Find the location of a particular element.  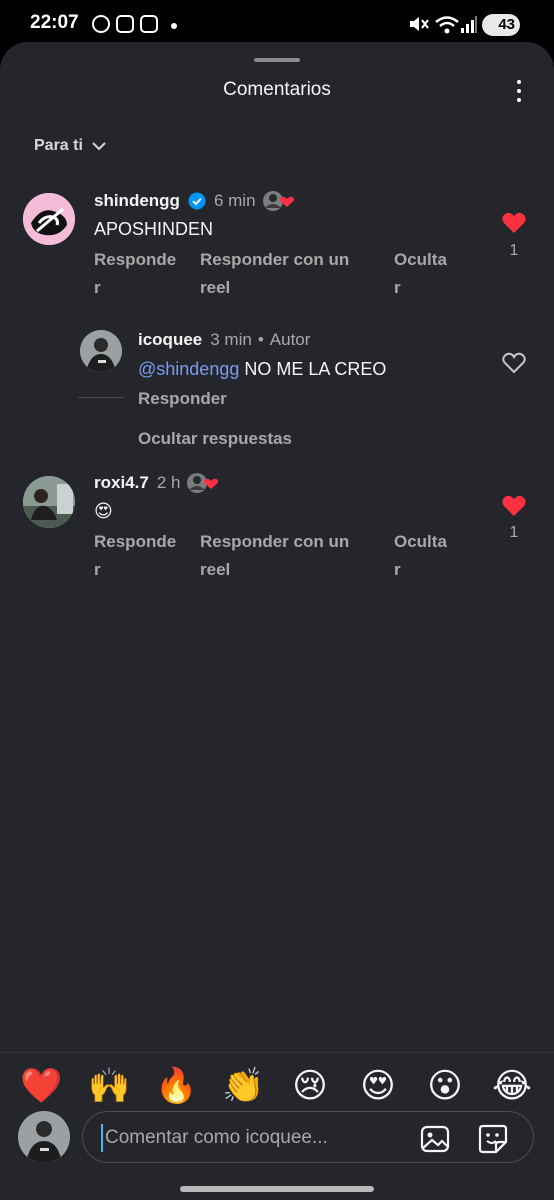

sort-label: Para ti is located at coordinates (58, 145).